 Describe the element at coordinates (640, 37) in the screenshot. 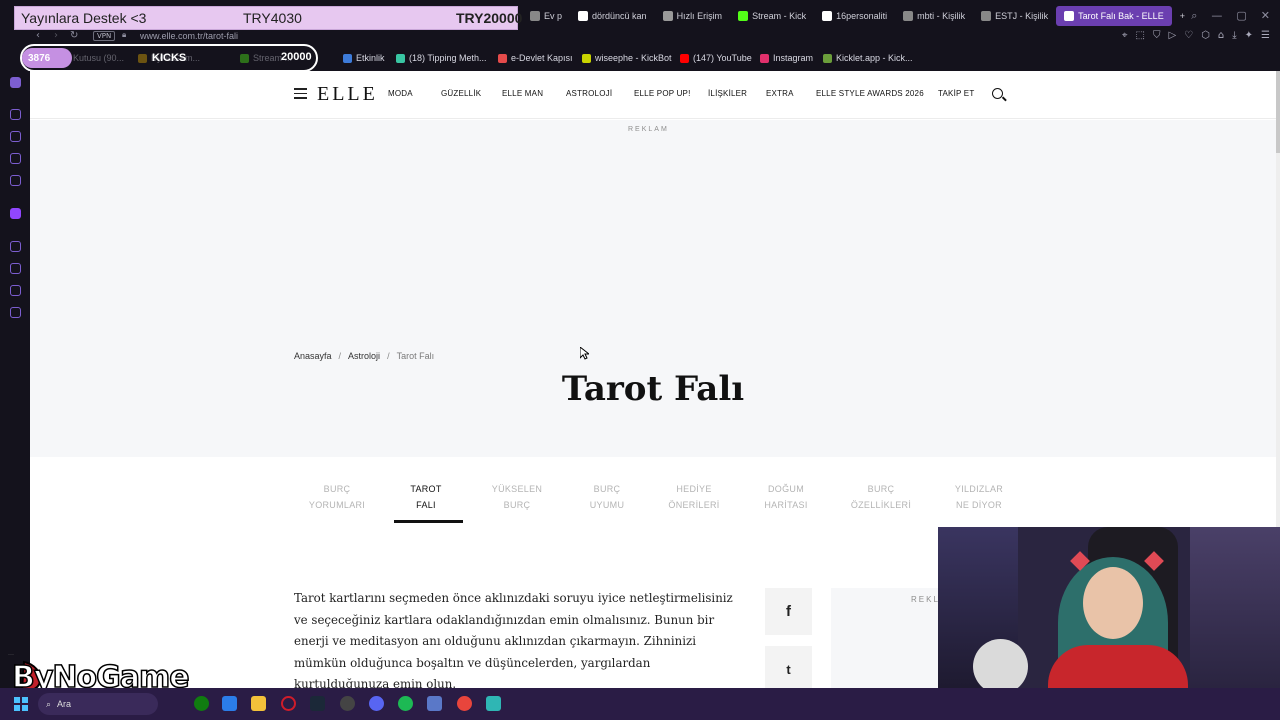

I see `address-bar: ‹ › ↻ VPN 🔒︎ www.elle.com.tr/tarot-fali` at that location.